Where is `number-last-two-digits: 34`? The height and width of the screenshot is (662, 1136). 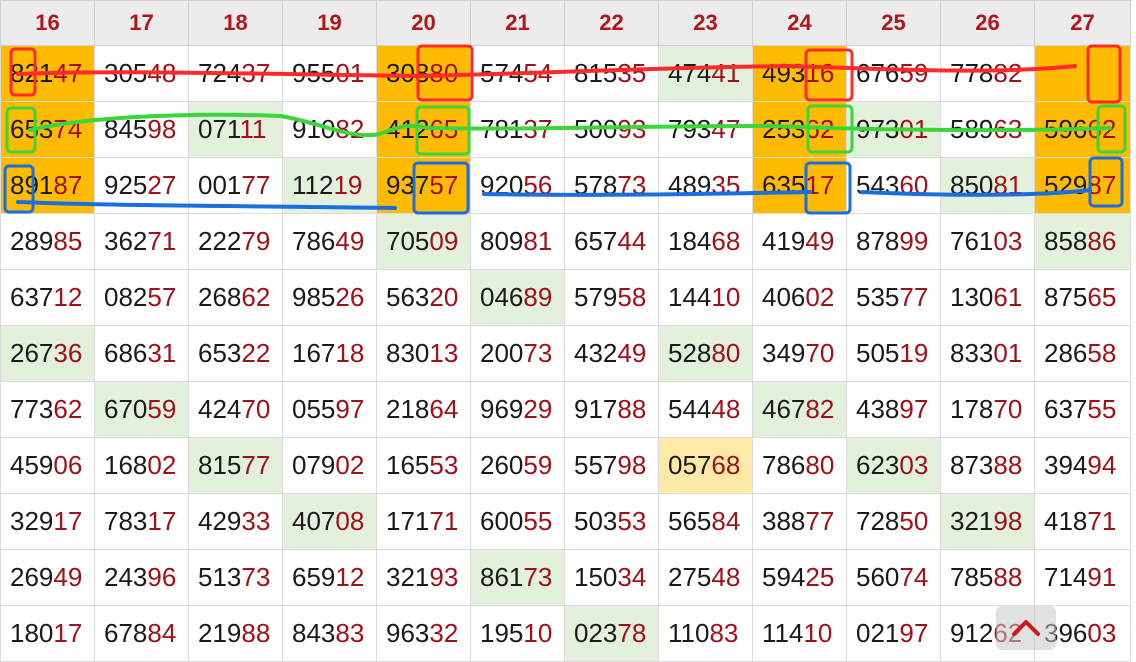 number-last-two-digits: 34 is located at coordinates (632, 577).